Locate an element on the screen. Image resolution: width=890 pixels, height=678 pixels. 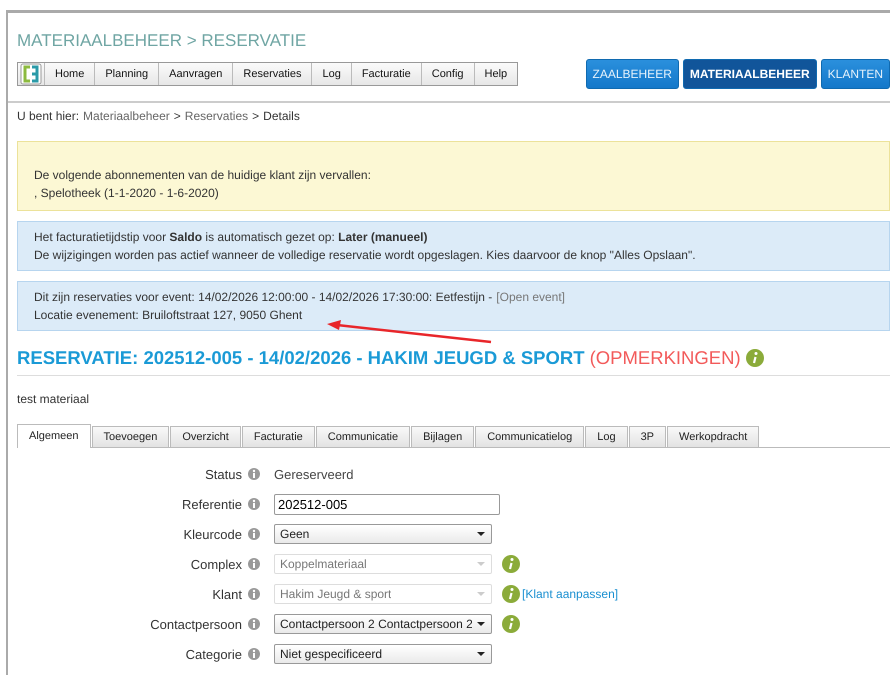
field-label: Status is located at coordinates (223, 474).